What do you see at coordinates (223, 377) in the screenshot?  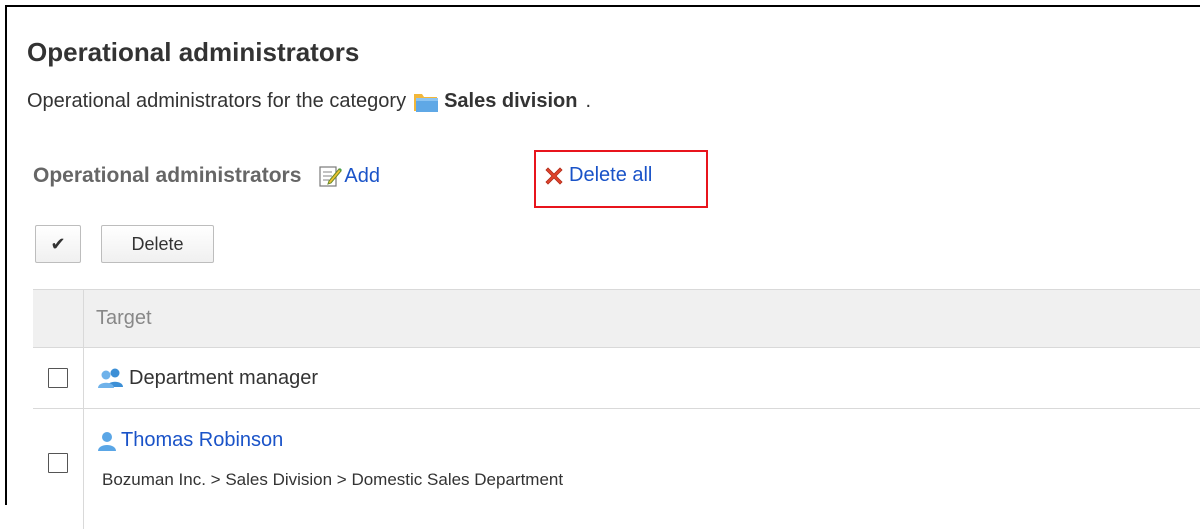 I see `role-name: Department manager` at bounding box center [223, 377].